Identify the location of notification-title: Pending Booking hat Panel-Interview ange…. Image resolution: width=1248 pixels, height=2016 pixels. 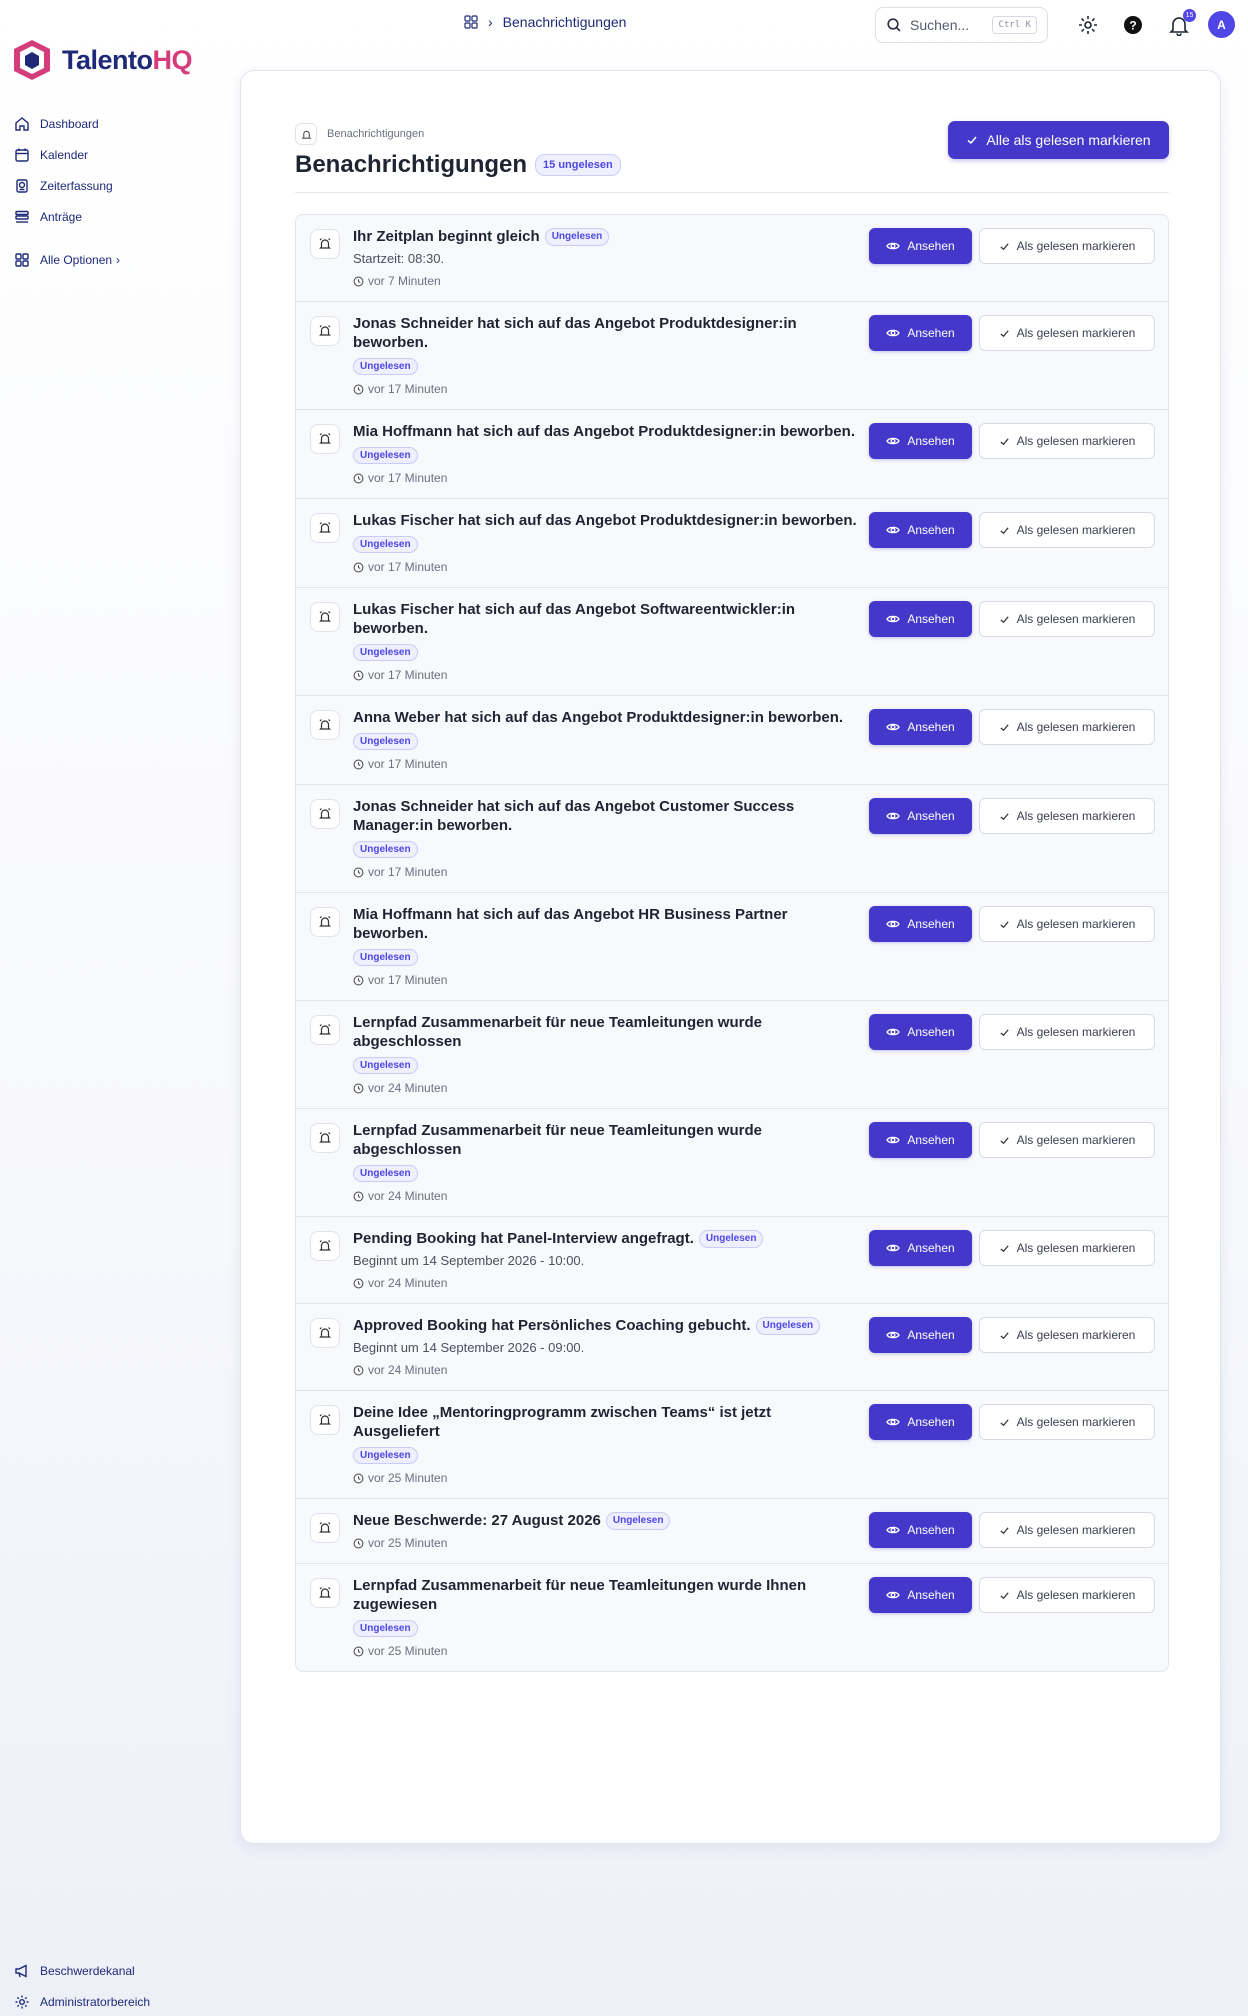
(607, 1239).